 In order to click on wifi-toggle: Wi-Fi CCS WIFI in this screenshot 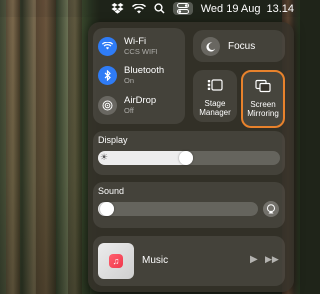, I will do `click(128, 46)`.